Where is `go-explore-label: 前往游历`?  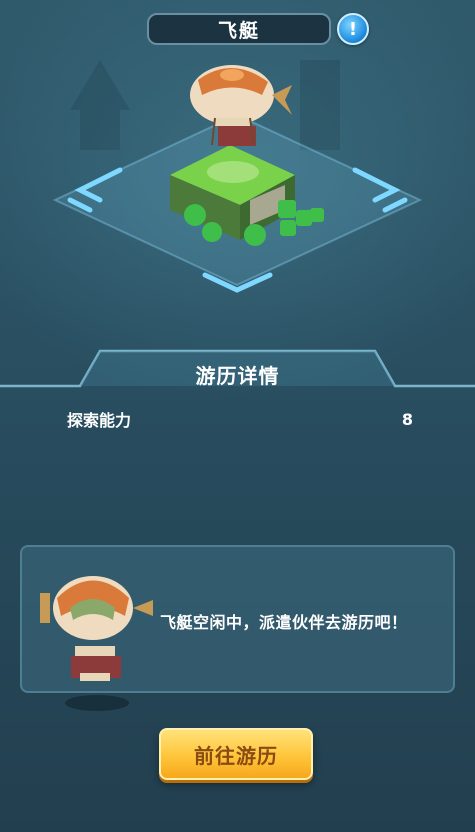
go-explore-label: 前往游历 is located at coordinates (236, 755).